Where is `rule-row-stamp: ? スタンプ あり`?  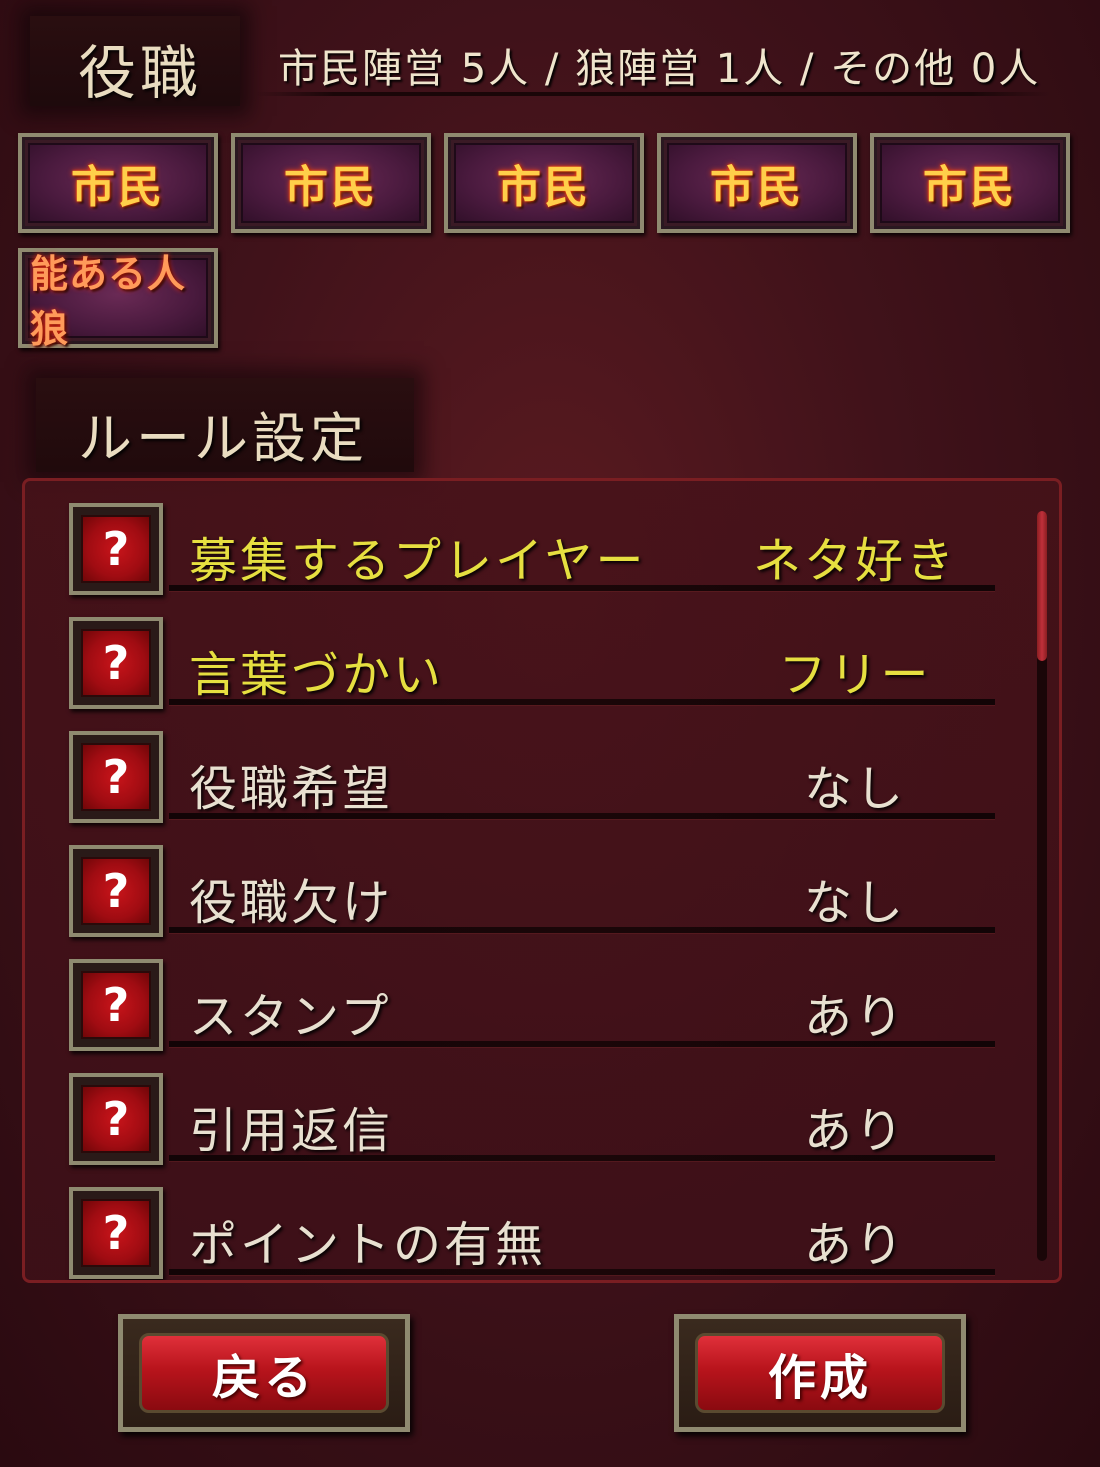 rule-row-stamp: ? スタンプ あり is located at coordinates (540, 994).